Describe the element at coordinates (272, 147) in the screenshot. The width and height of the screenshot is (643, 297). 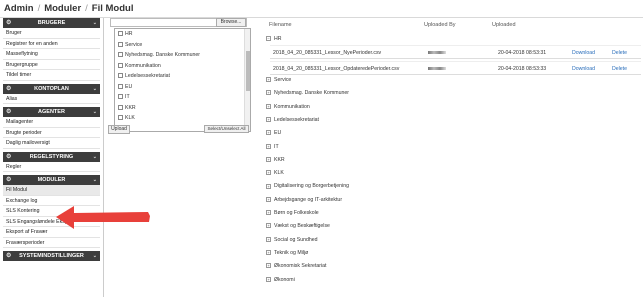
I see `group-row: + IT` at that location.